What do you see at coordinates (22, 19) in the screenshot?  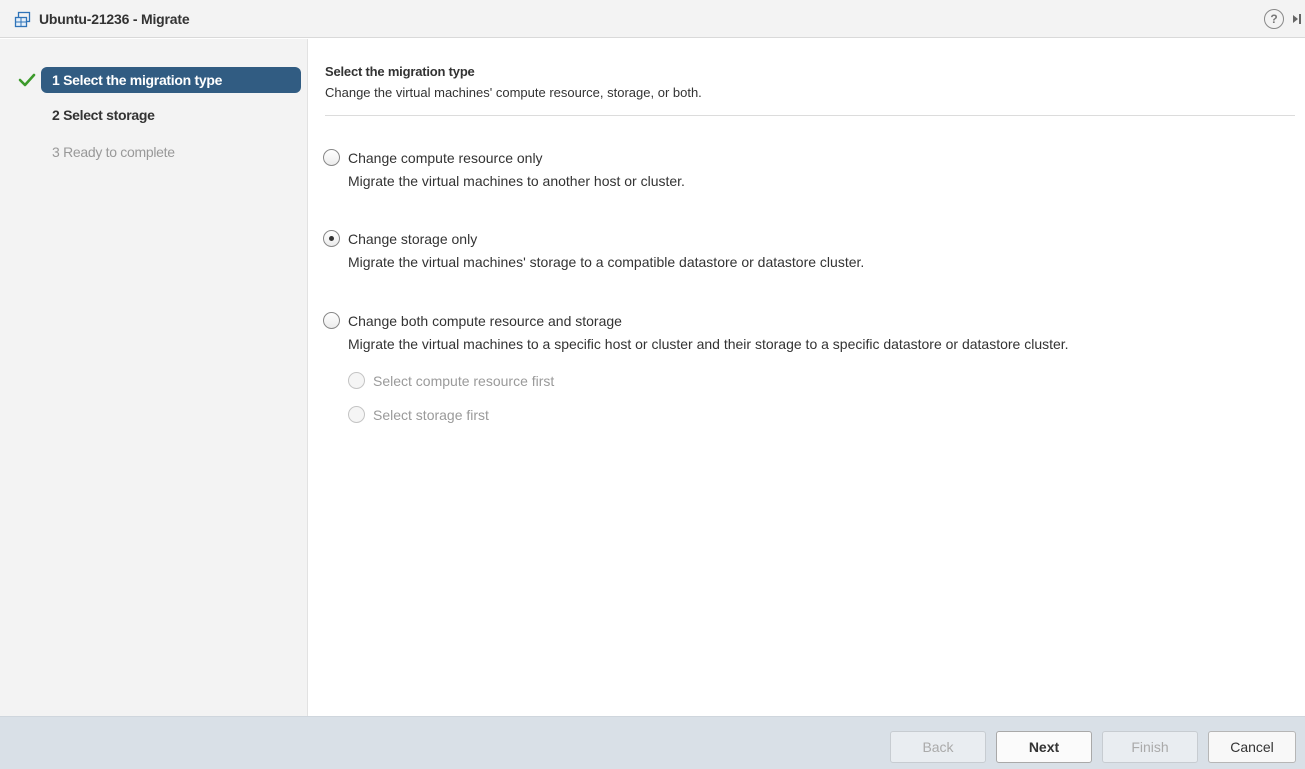 I see `vm-icon` at bounding box center [22, 19].